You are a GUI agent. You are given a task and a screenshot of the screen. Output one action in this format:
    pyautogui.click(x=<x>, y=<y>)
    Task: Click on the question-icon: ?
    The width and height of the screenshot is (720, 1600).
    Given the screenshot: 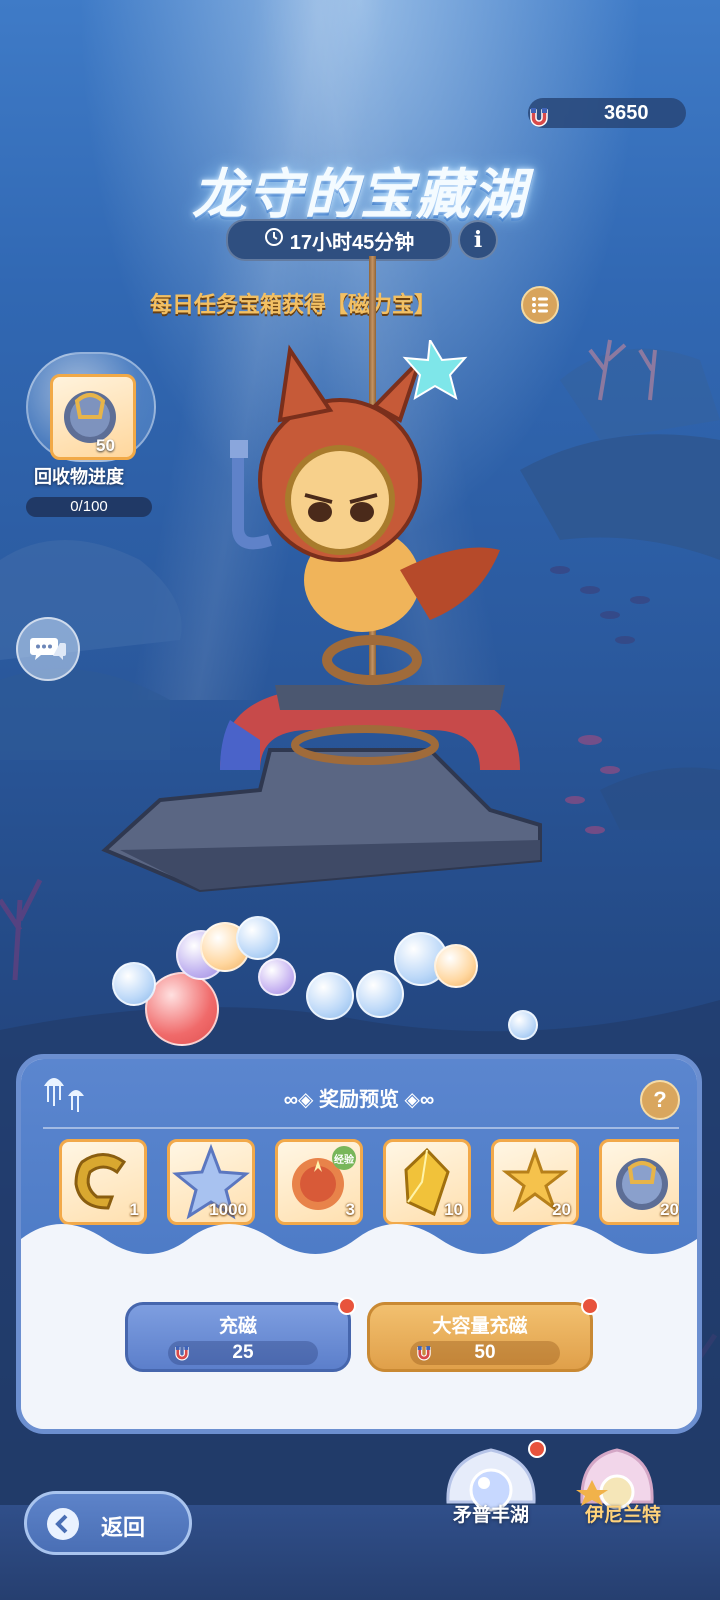 What is the action you would take?
    pyautogui.click(x=660, y=1099)
    